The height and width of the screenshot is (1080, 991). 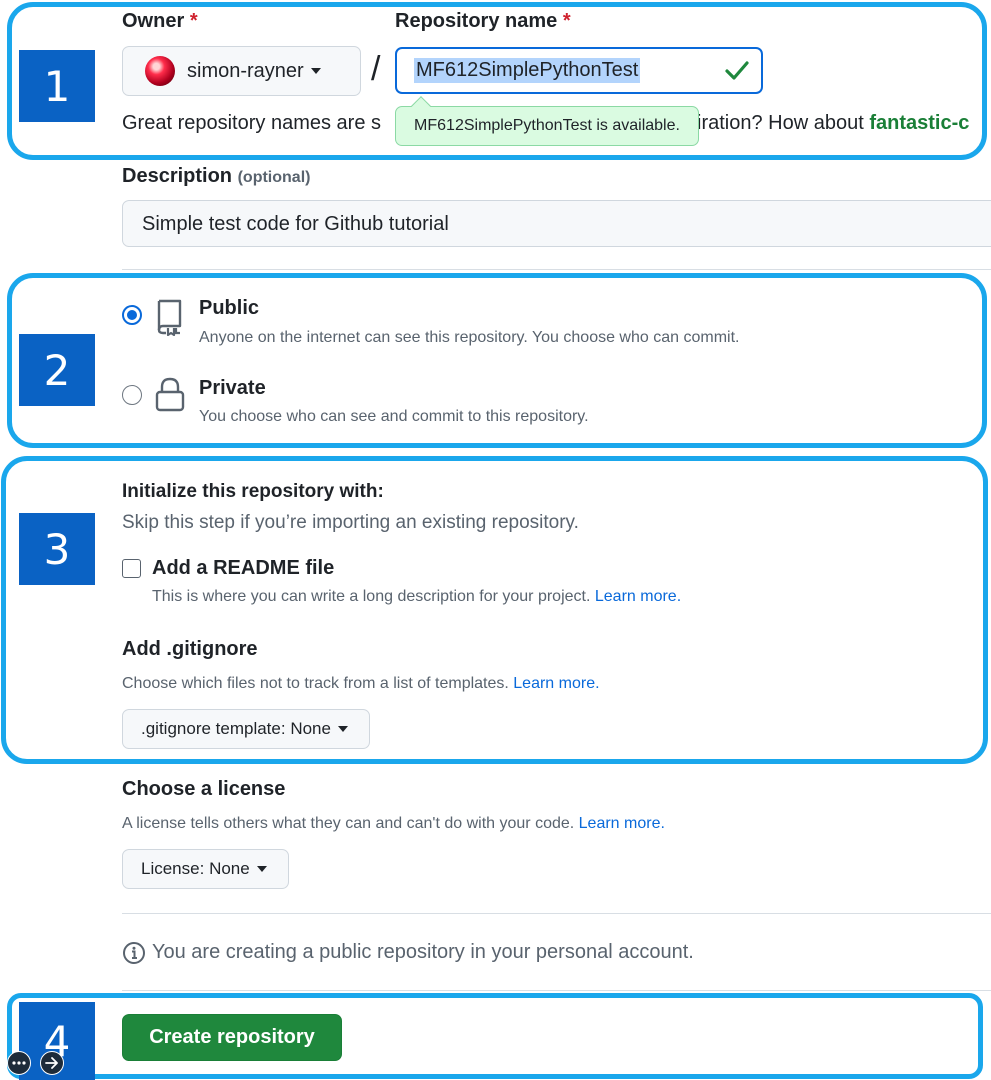 I want to click on license-button-value: None, so click(x=229, y=868).